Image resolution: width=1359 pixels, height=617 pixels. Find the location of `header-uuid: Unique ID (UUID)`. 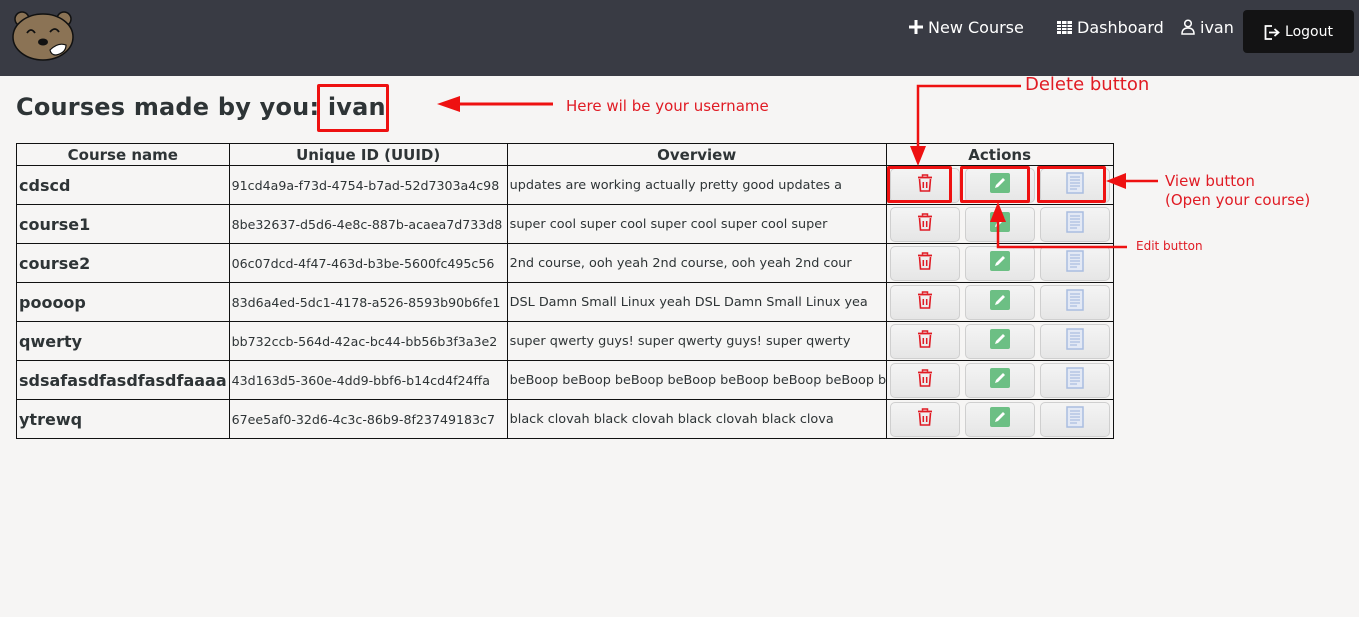

header-uuid: Unique ID (UUID) is located at coordinates (368, 154).